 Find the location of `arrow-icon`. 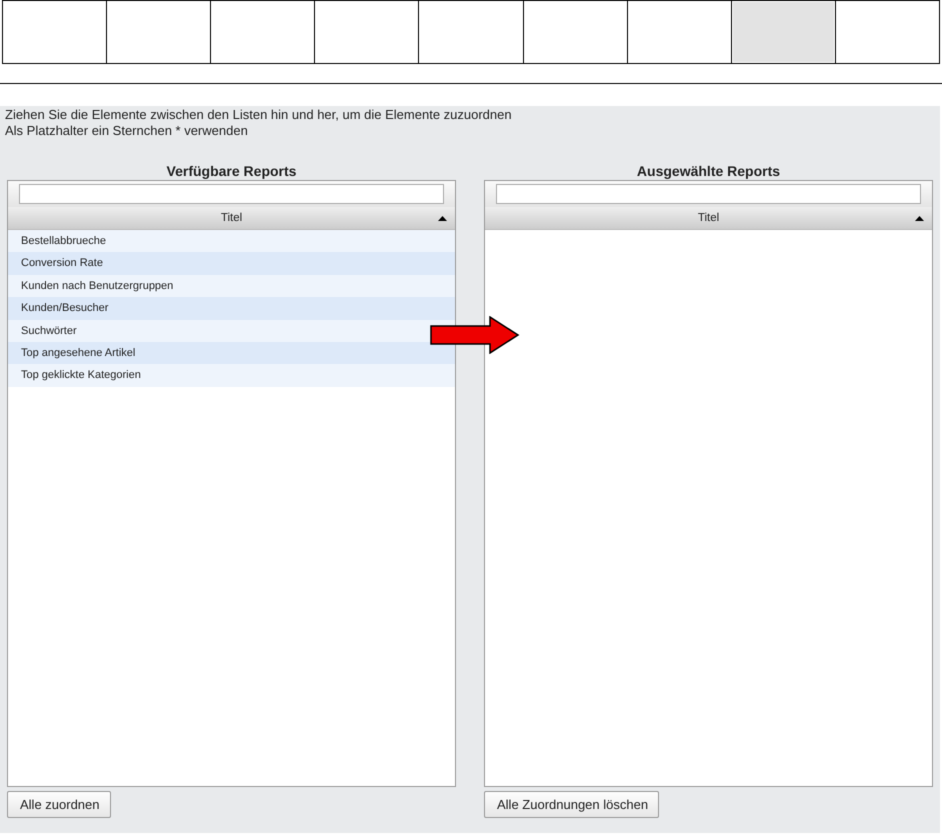

arrow-icon is located at coordinates (475, 335).